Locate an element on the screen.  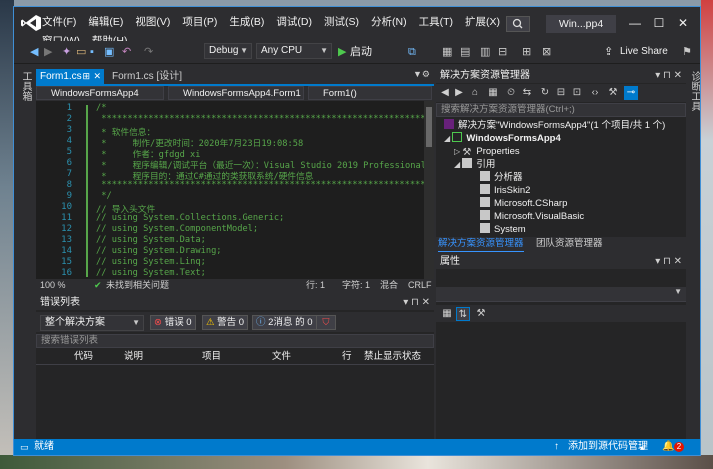
tab-form1-cs: Form1.cs ⊞ ✕ is located at coordinates (70, 76).